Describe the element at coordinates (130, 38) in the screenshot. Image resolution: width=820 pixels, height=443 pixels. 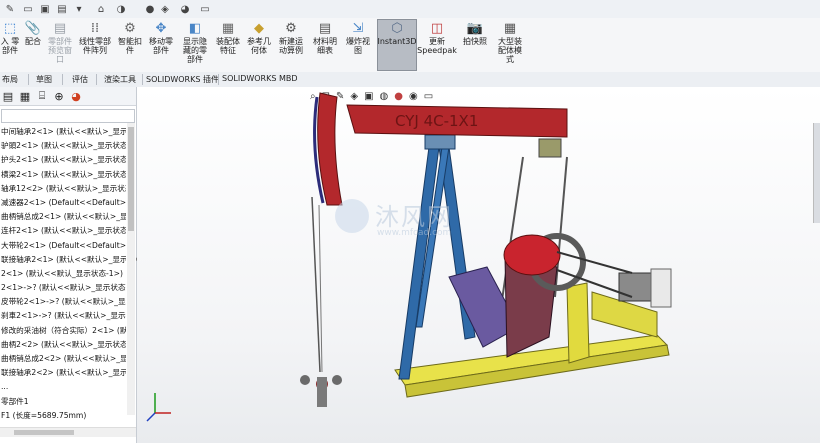
I see `smart-fastener-button: ⚙ 智能扣 件` at that location.